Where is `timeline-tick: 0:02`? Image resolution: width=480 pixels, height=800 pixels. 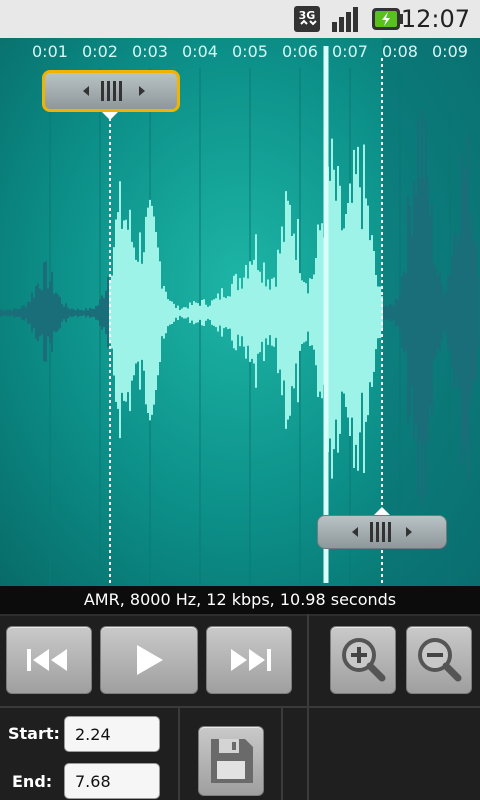
timeline-tick: 0:02 is located at coordinates (100, 51).